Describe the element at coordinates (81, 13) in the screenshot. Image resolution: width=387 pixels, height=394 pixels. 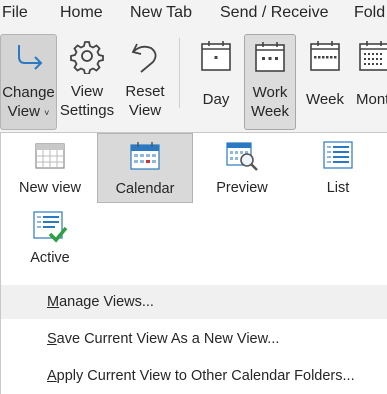
I see `tab-home: Home` at that location.